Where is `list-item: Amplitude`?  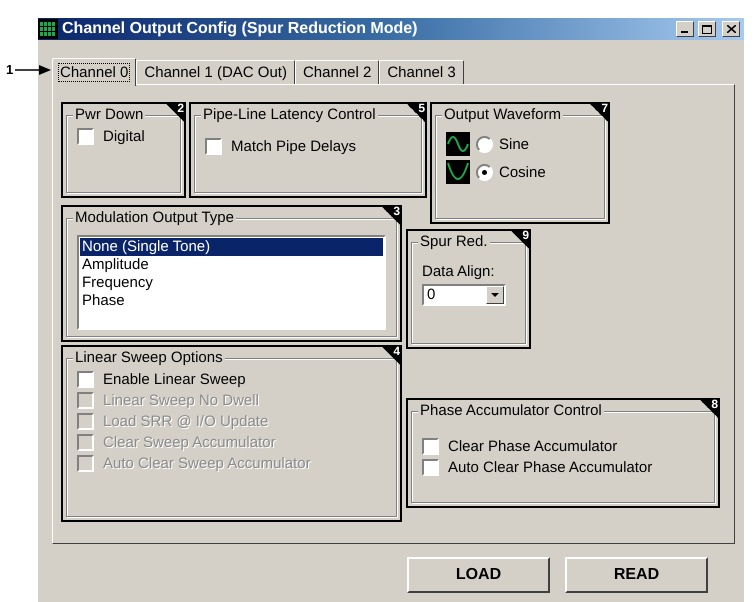 list-item: Amplitude is located at coordinates (231, 265).